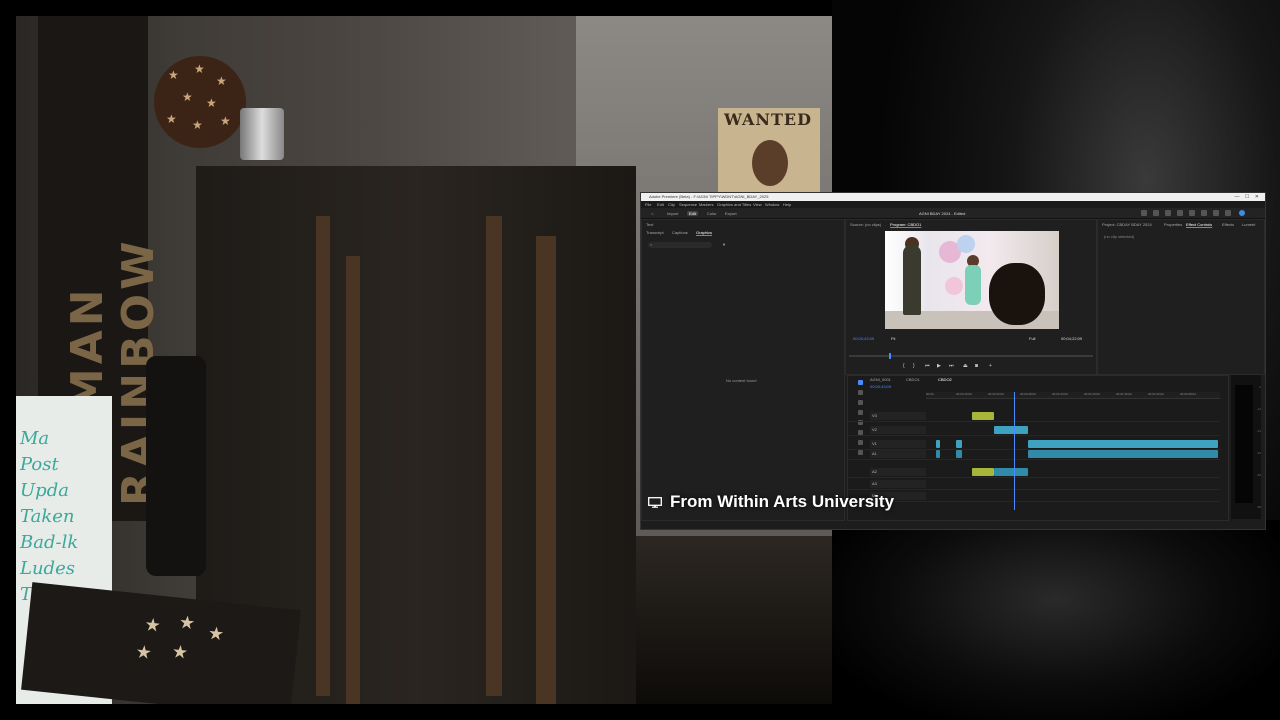  I want to click on person, so click(912, 280).